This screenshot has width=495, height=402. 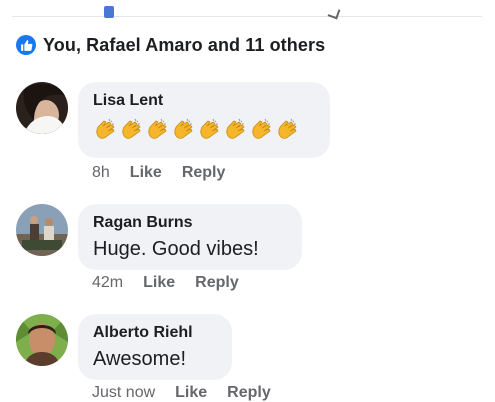 I want to click on comment-author: Lisa Lent, so click(x=203, y=101).